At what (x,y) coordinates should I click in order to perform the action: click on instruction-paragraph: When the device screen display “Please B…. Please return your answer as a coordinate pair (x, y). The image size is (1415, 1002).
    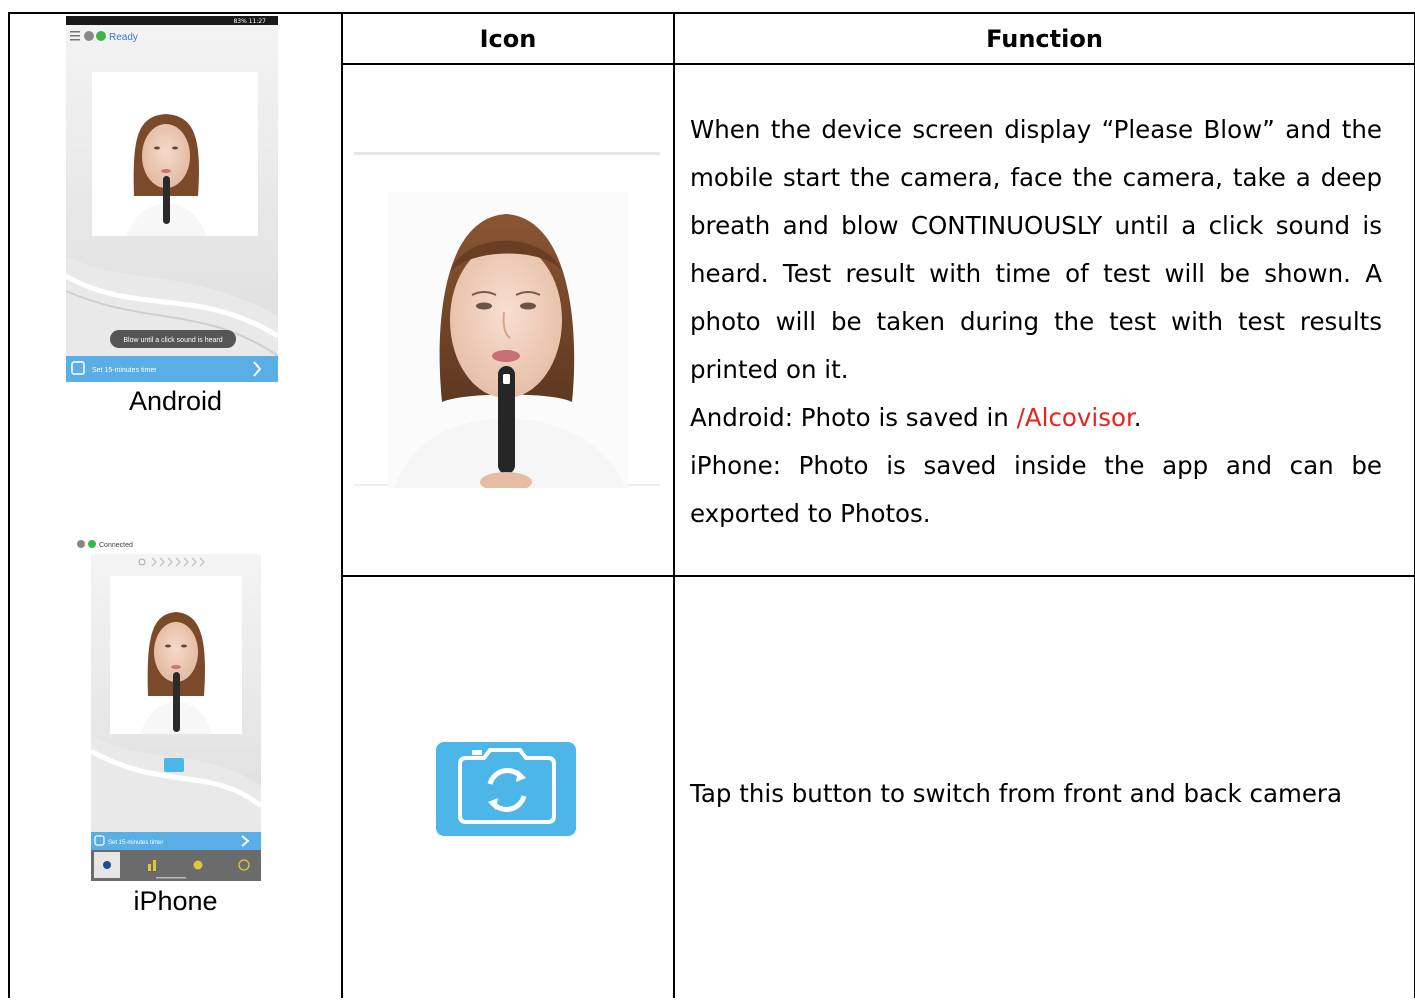
    Looking at the image, I should click on (1036, 249).